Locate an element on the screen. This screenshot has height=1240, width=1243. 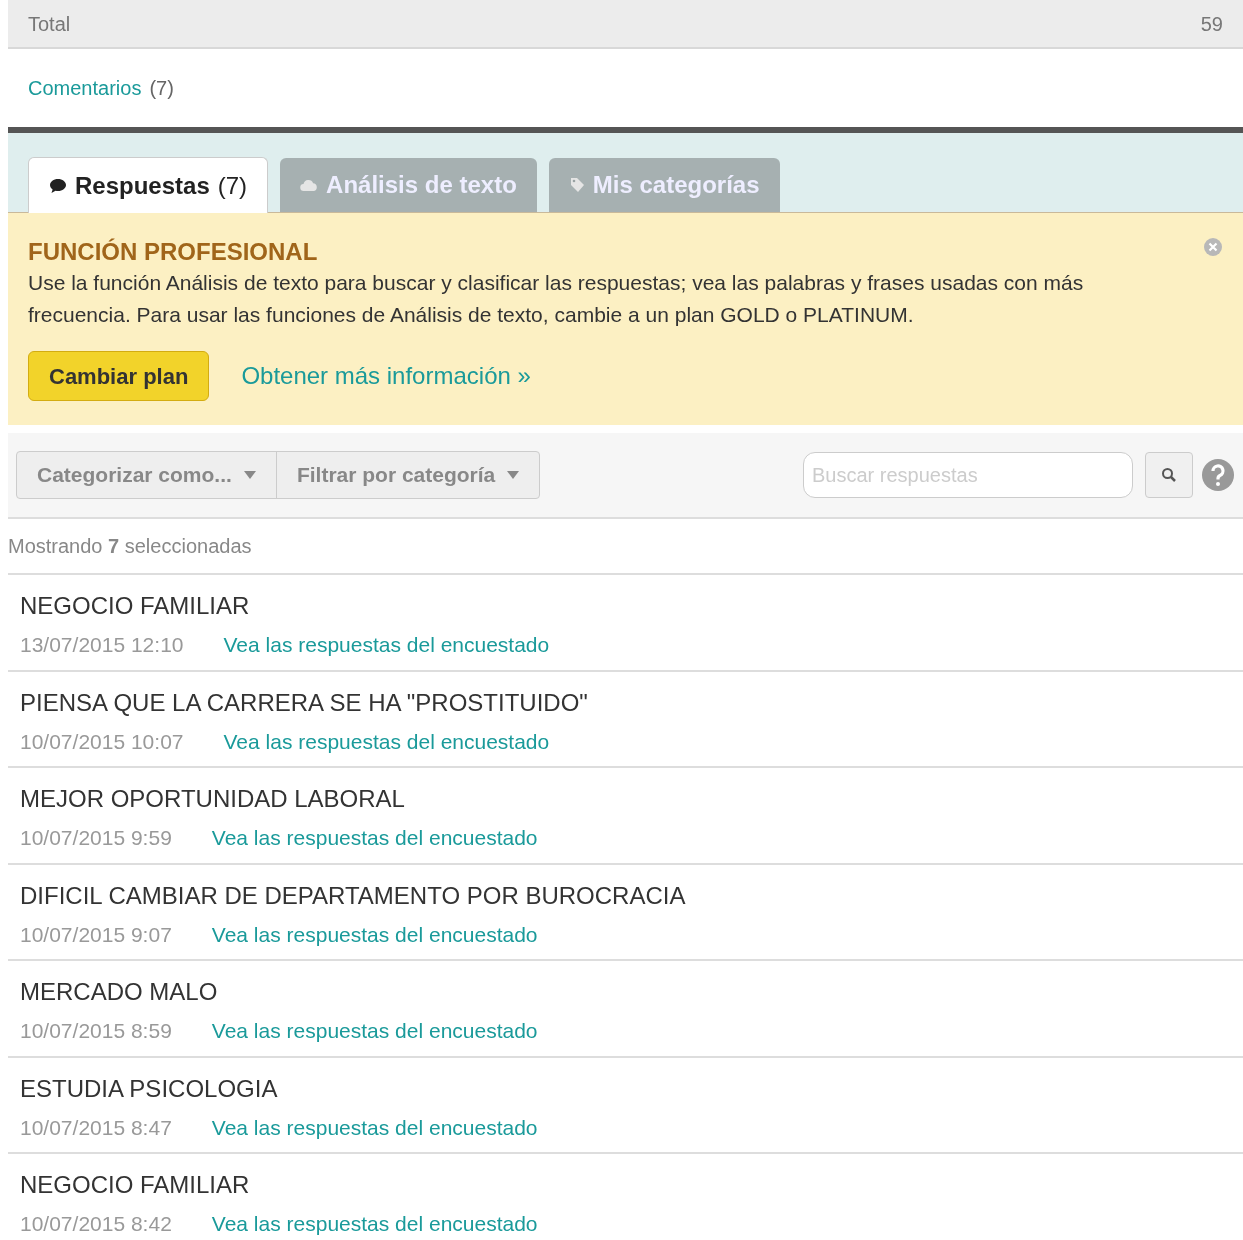
response-date: 10/07/2015 8:59 is located at coordinates (96, 1031).